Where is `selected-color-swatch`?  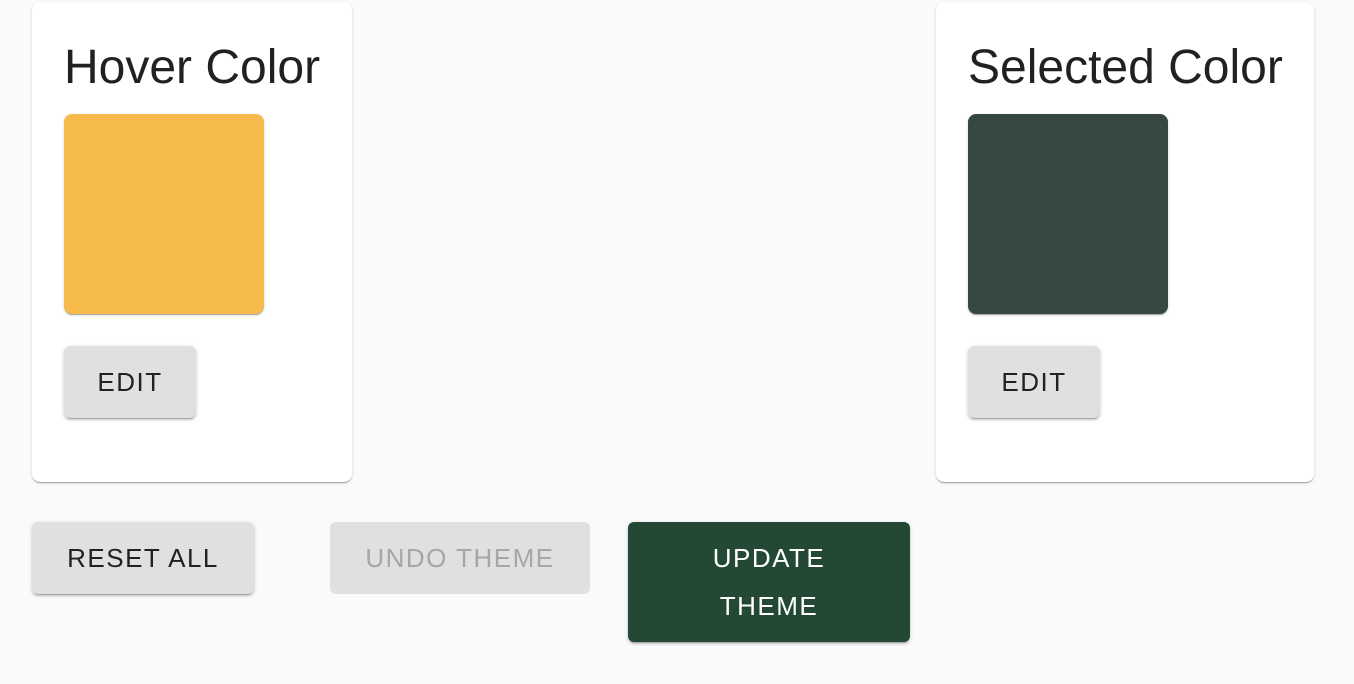 selected-color-swatch is located at coordinates (1068, 214).